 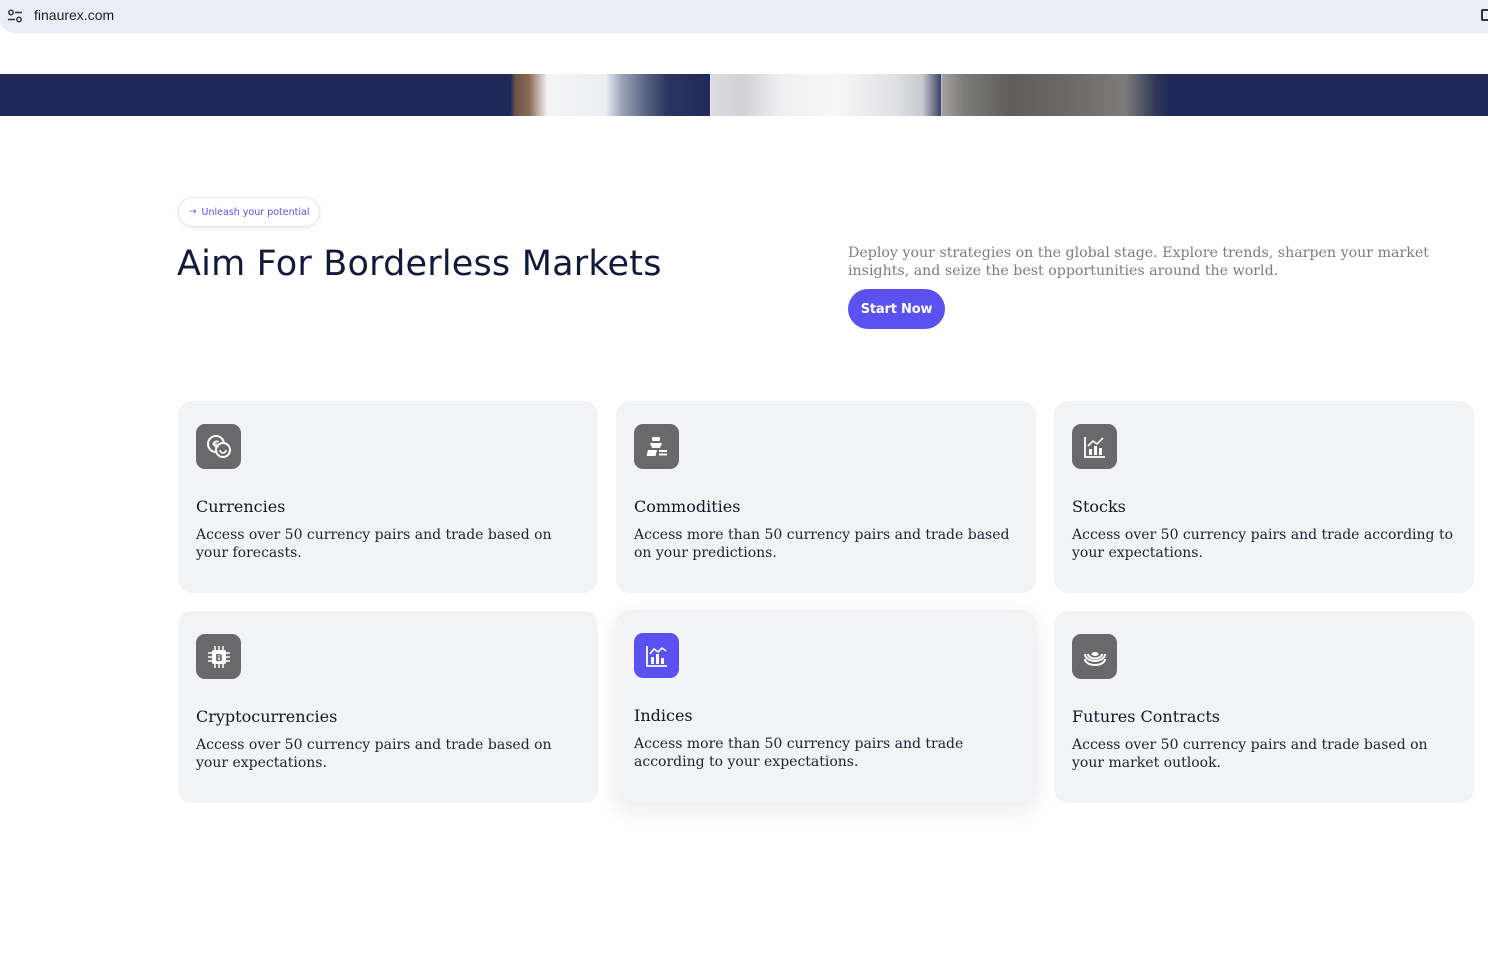 What do you see at coordinates (656, 655) in the screenshot?
I see `index-chart-icon` at bounding box center [656, 655].